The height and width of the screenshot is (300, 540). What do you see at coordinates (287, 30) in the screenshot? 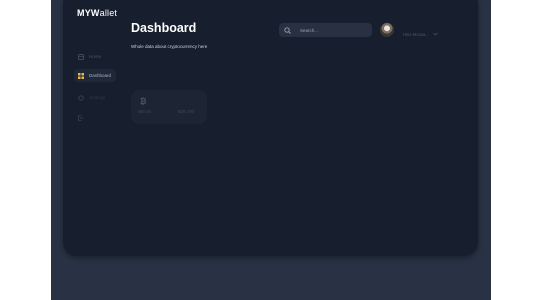
I see `search-icon` at bounding box center [287, 30].